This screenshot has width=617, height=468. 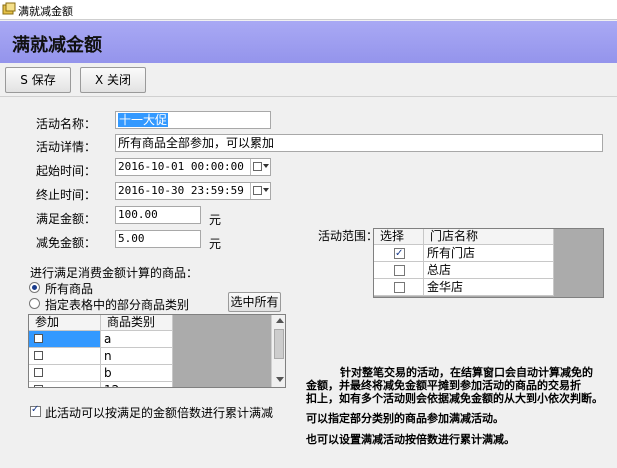 I want to click on table-row-category: b, so click(x=137, y=373).